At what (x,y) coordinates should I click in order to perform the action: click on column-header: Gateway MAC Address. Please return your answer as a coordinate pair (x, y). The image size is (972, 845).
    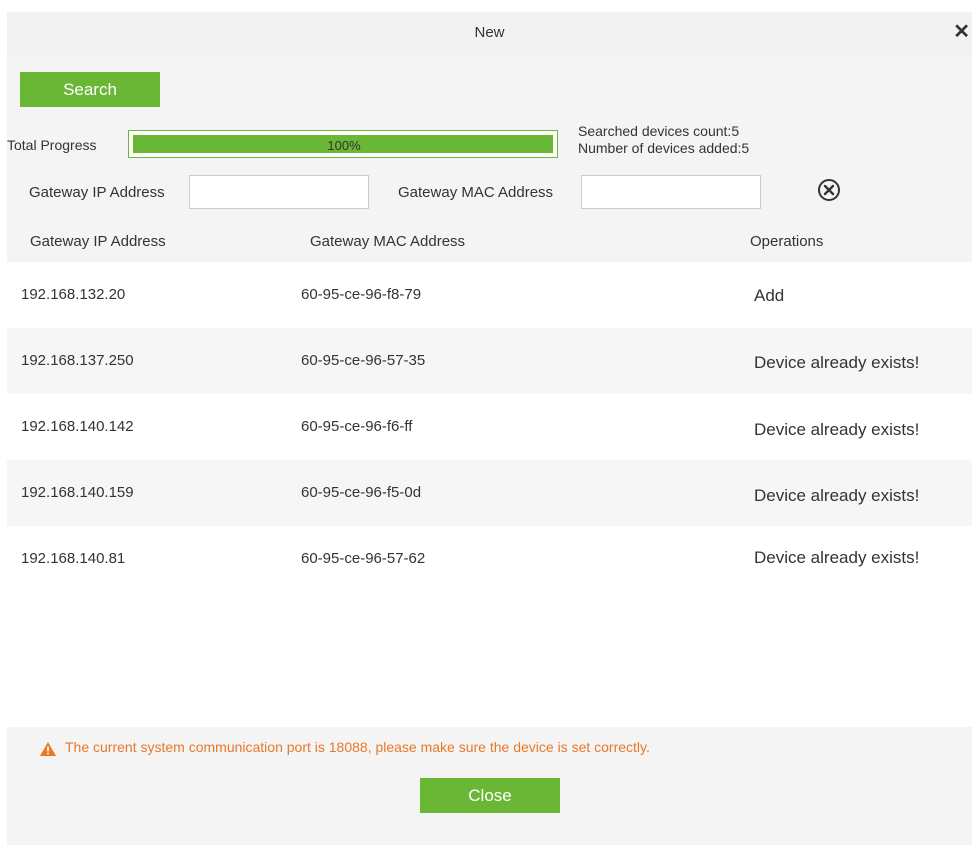
    Looking at the image, I should click on (388, 241).